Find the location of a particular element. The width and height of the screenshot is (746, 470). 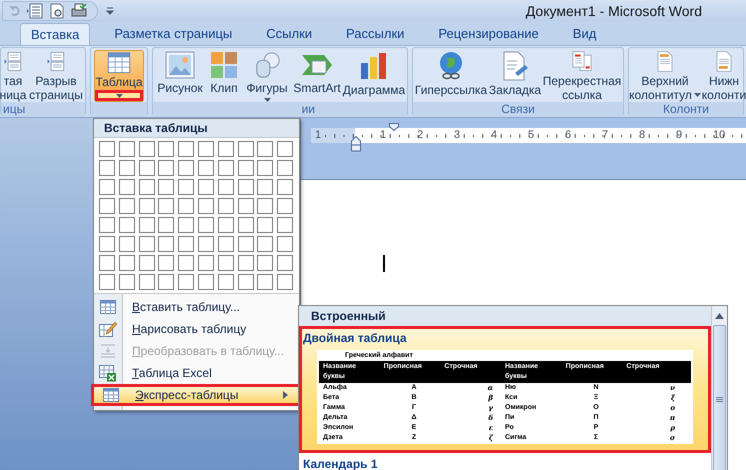

convert-text-icon is located at coordinates (108, 351).